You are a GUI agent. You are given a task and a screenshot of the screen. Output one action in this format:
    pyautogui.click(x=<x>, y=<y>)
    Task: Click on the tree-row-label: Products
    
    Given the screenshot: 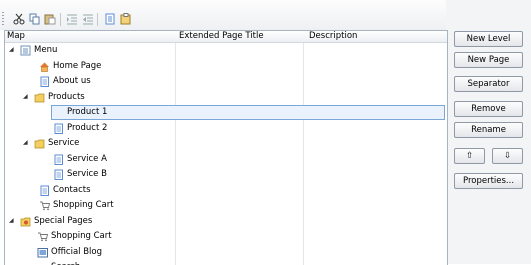 What is the action you would take?
    pyautogui.click(x=66, y=96)
    